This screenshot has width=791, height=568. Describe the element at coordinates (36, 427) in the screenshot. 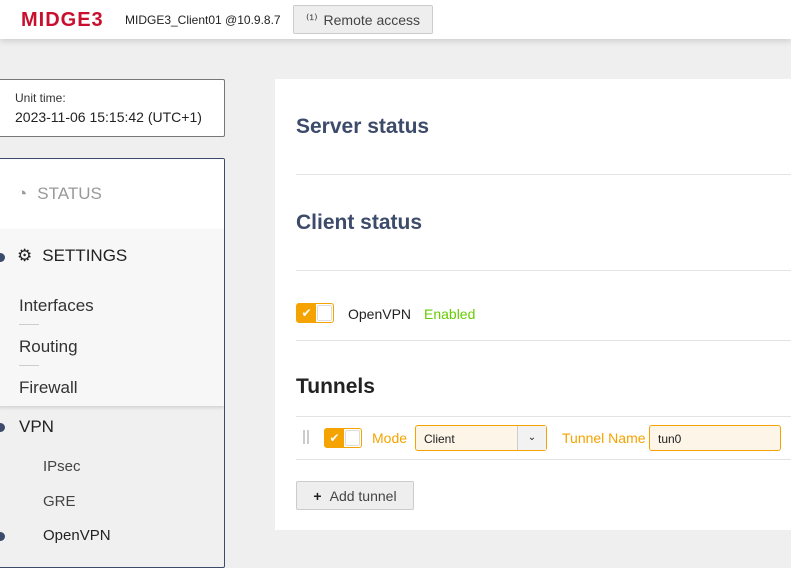

I see `sidebar-item-vpn: VPN` at that location.